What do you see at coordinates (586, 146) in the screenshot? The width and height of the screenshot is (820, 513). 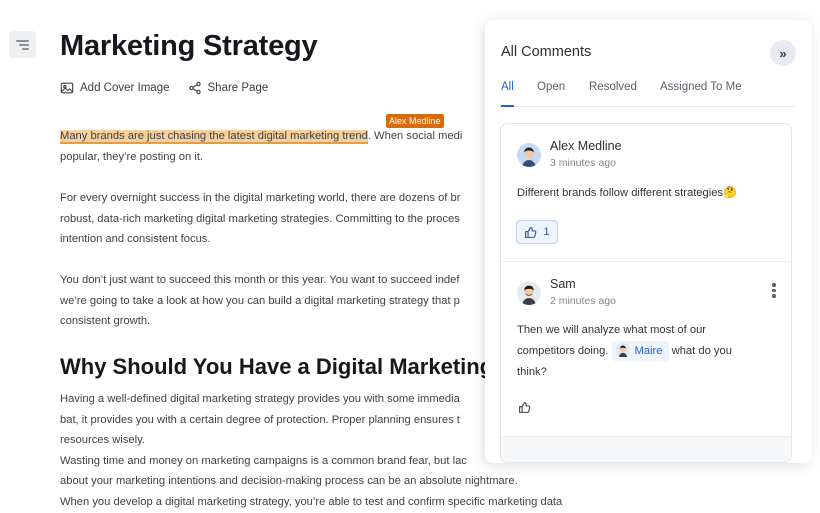 I see `comment-author: Alex Medline` at bounding box center [586, 146].